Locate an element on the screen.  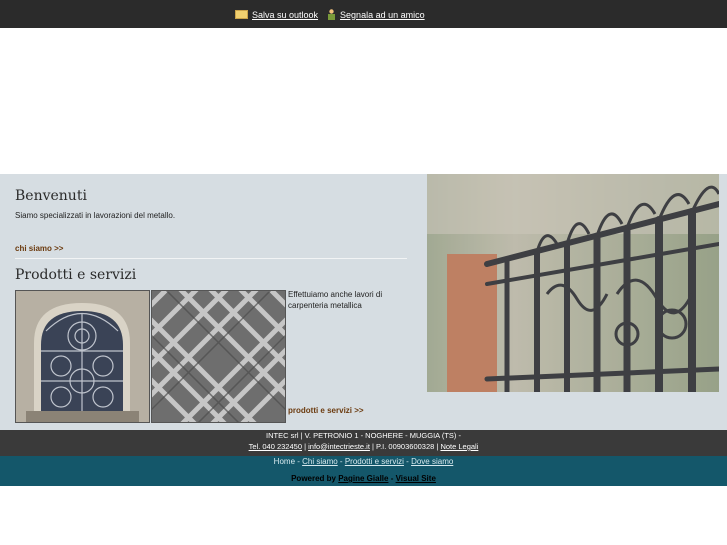
save-outlook-label: Salva su outlook is located at coordinates (285, 14).